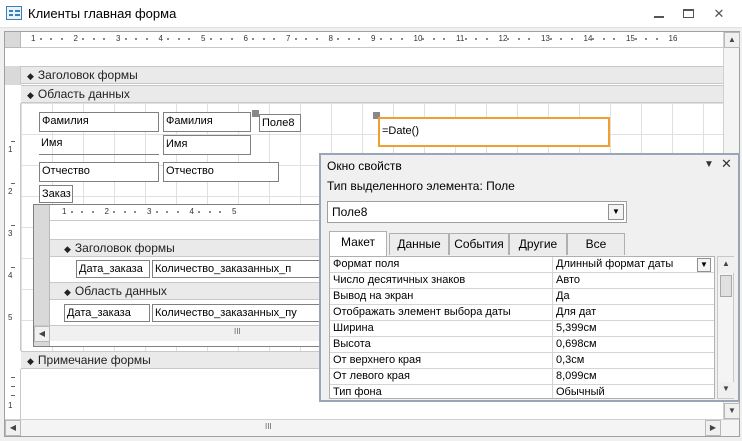 The width and height of the screenshot is (742, 441). What do you see at coordinates (94, 360) in the screenshot?
I see `section-footer-label: Примечание формы` at bounding box center [94, 360].